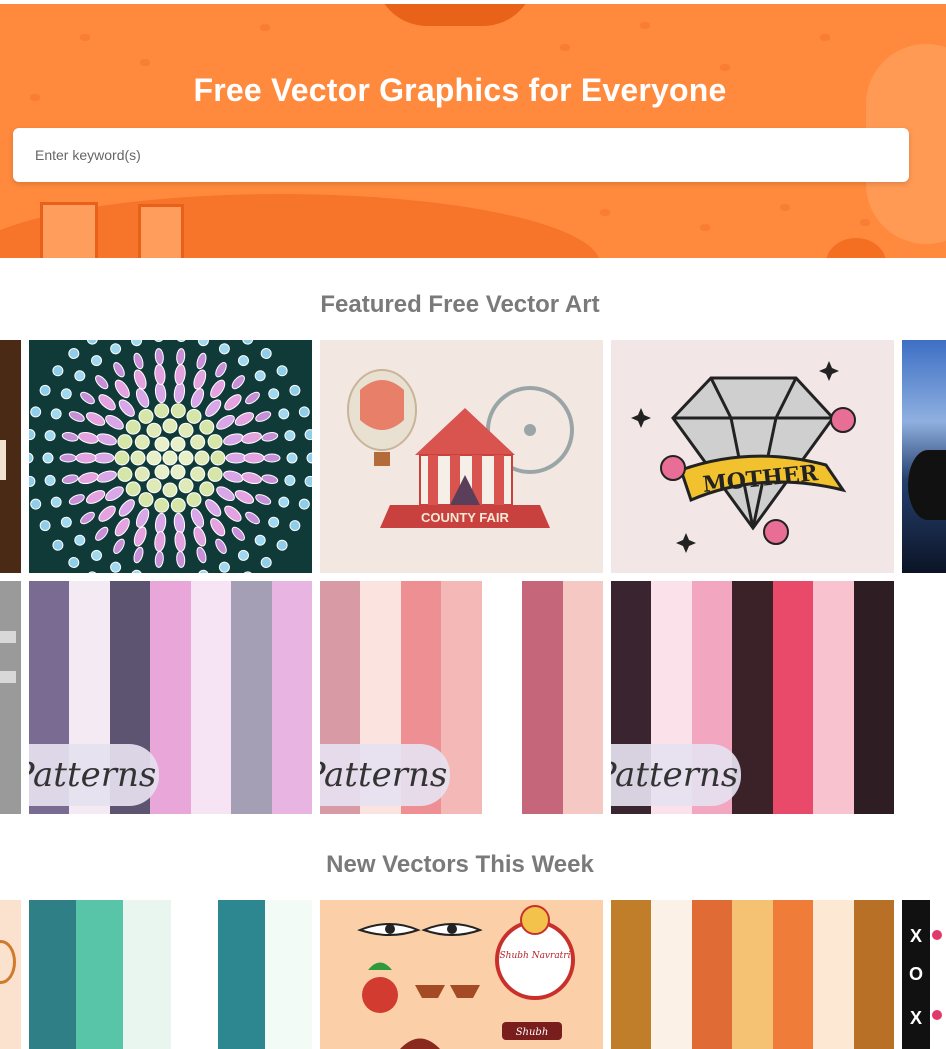 This screenshot has width=946, height=1049. What do you see at coordinates (461, 697) in the screenshot?
I see `vector-card-pink-patterns: Patterns` at bounding box center [461, 697].